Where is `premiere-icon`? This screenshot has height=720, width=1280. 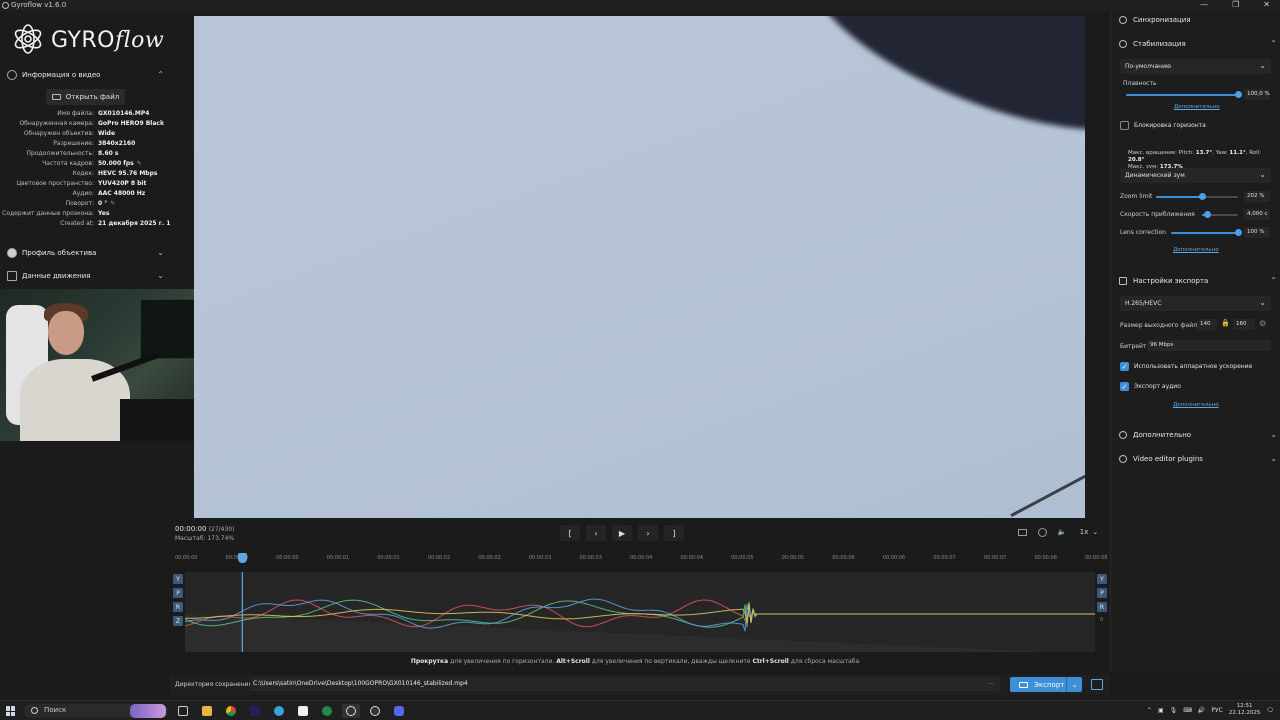 premiere-icon is located at coordinates (255, 711).